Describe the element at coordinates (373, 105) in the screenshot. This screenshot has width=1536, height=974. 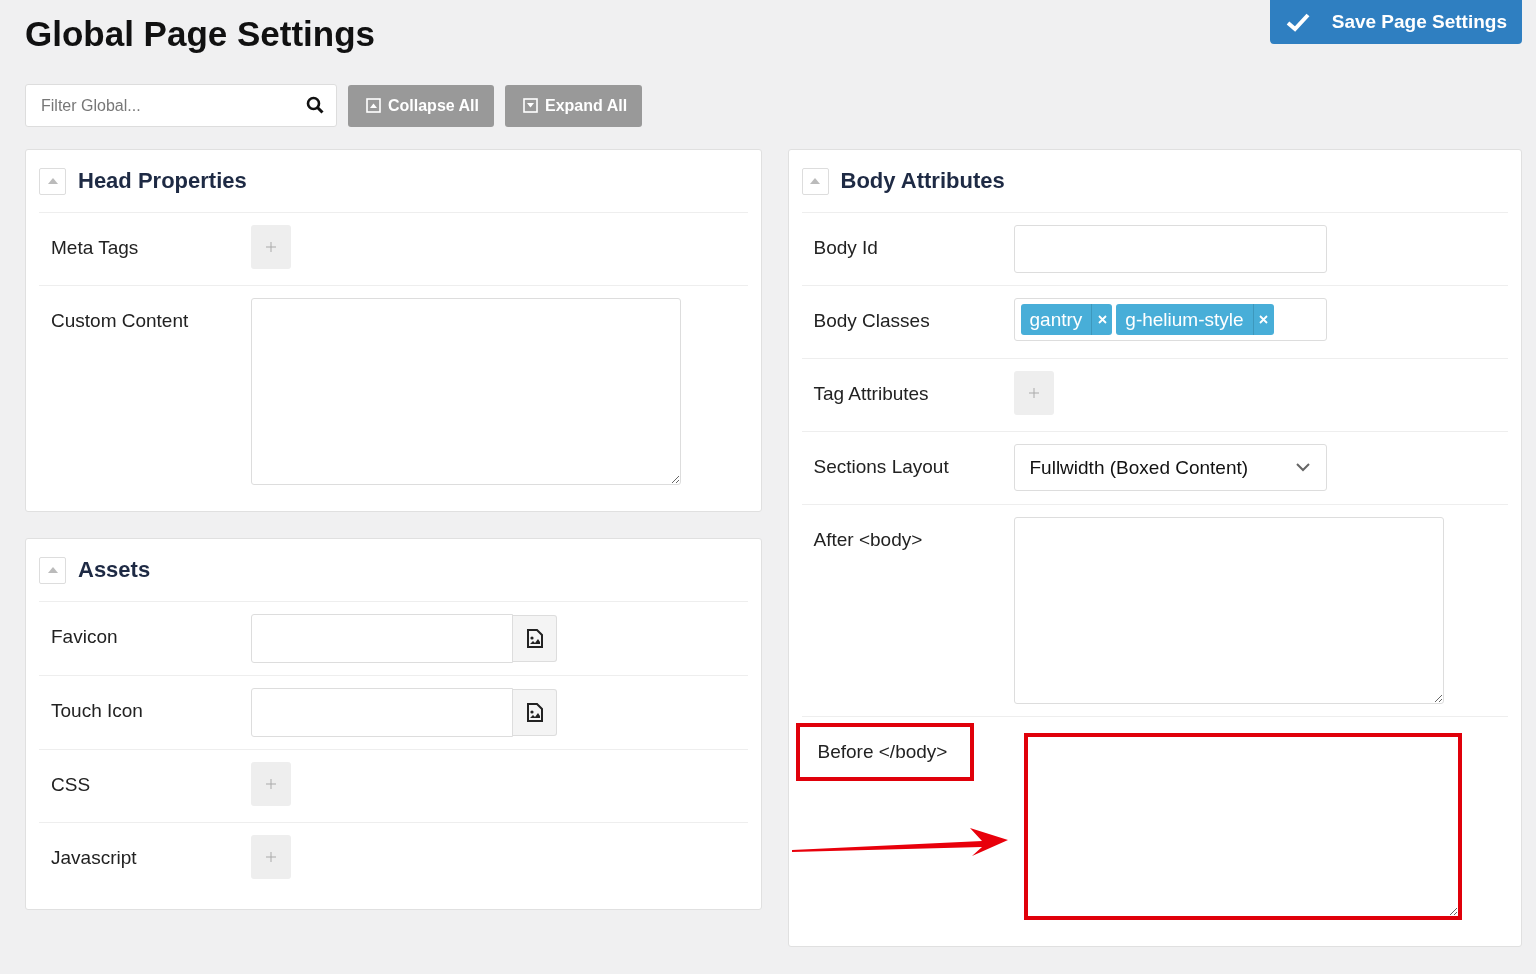
I see `collapse-square-icon` at that location.